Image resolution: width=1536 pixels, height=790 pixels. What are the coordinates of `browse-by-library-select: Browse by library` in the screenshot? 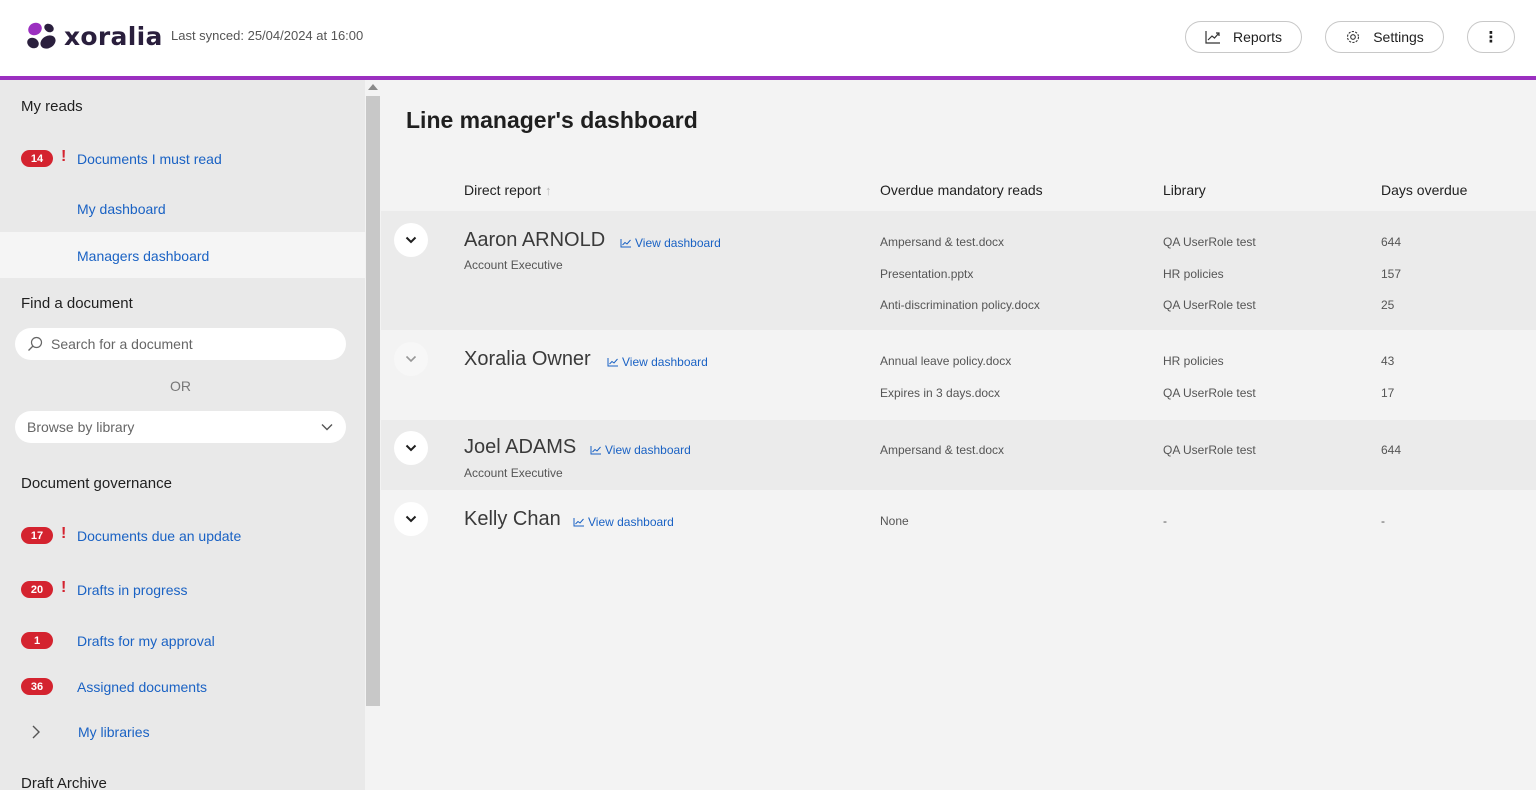 It's located at (180, 427).